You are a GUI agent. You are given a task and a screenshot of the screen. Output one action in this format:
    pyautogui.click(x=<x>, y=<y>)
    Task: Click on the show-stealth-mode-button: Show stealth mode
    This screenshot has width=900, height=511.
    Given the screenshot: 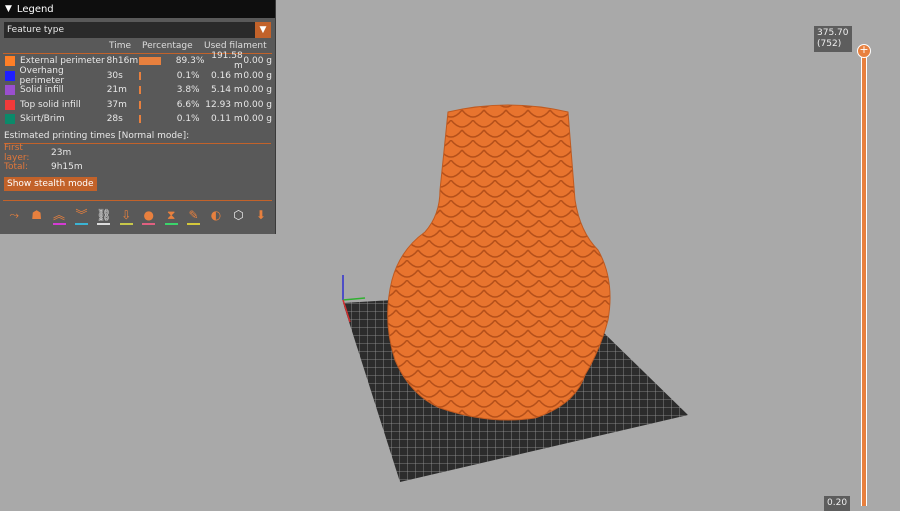 What is the action you would take?
    pyautogui.click(x=50, y=183)
    